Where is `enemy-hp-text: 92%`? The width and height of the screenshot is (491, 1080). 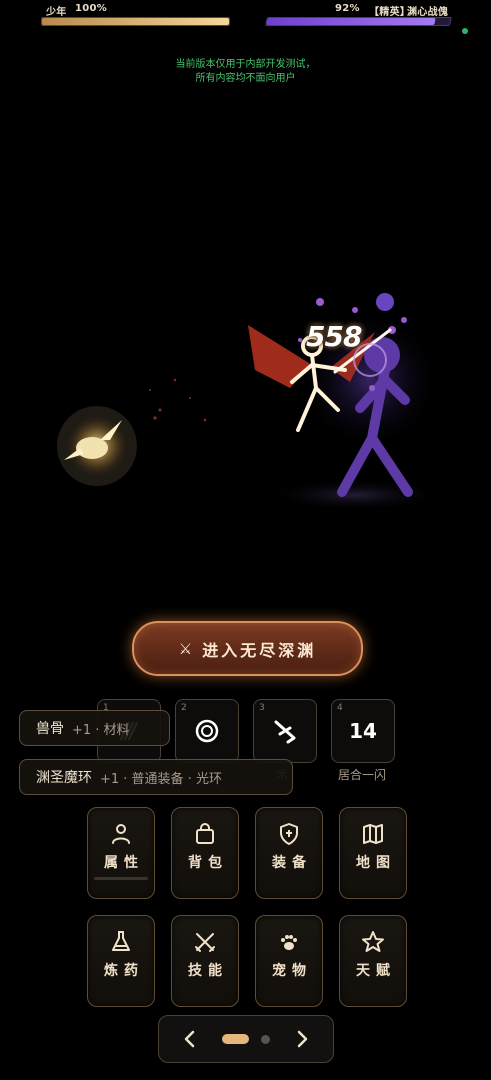 enemy-hp-text: 92% is located at coordinates (347, 8).